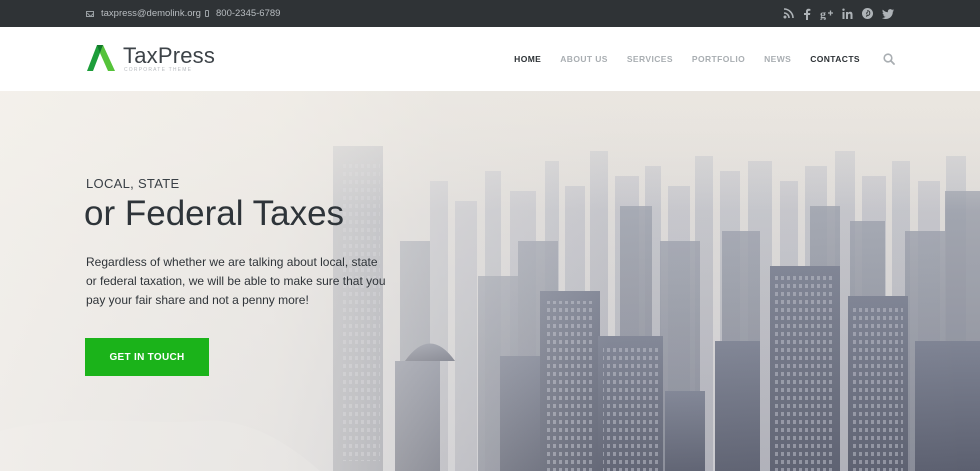  What do you see at coordinates (169, 55) in the screenshot?
I see `logo-name: TaxPress` at bounding box center [169, 55].